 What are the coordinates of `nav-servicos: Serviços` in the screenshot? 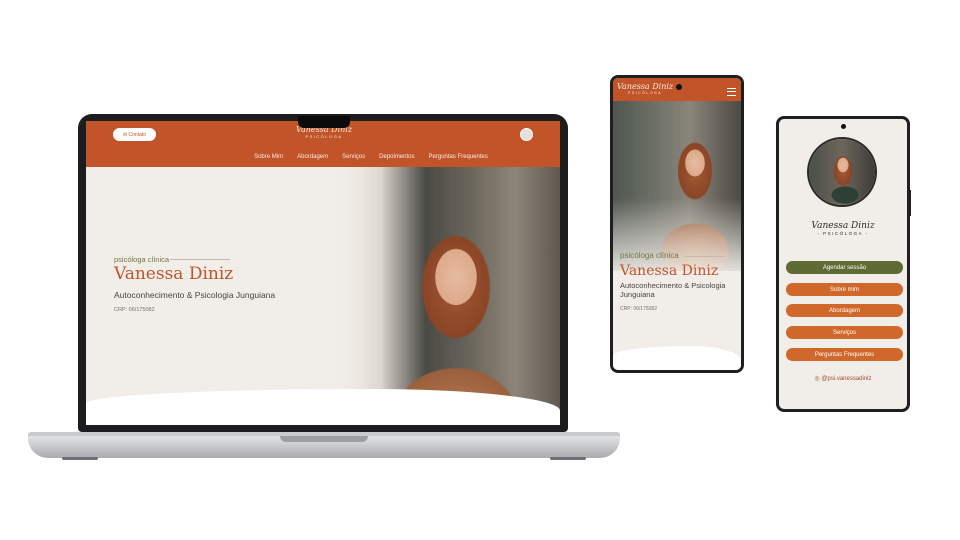 It's located at (353, 157).